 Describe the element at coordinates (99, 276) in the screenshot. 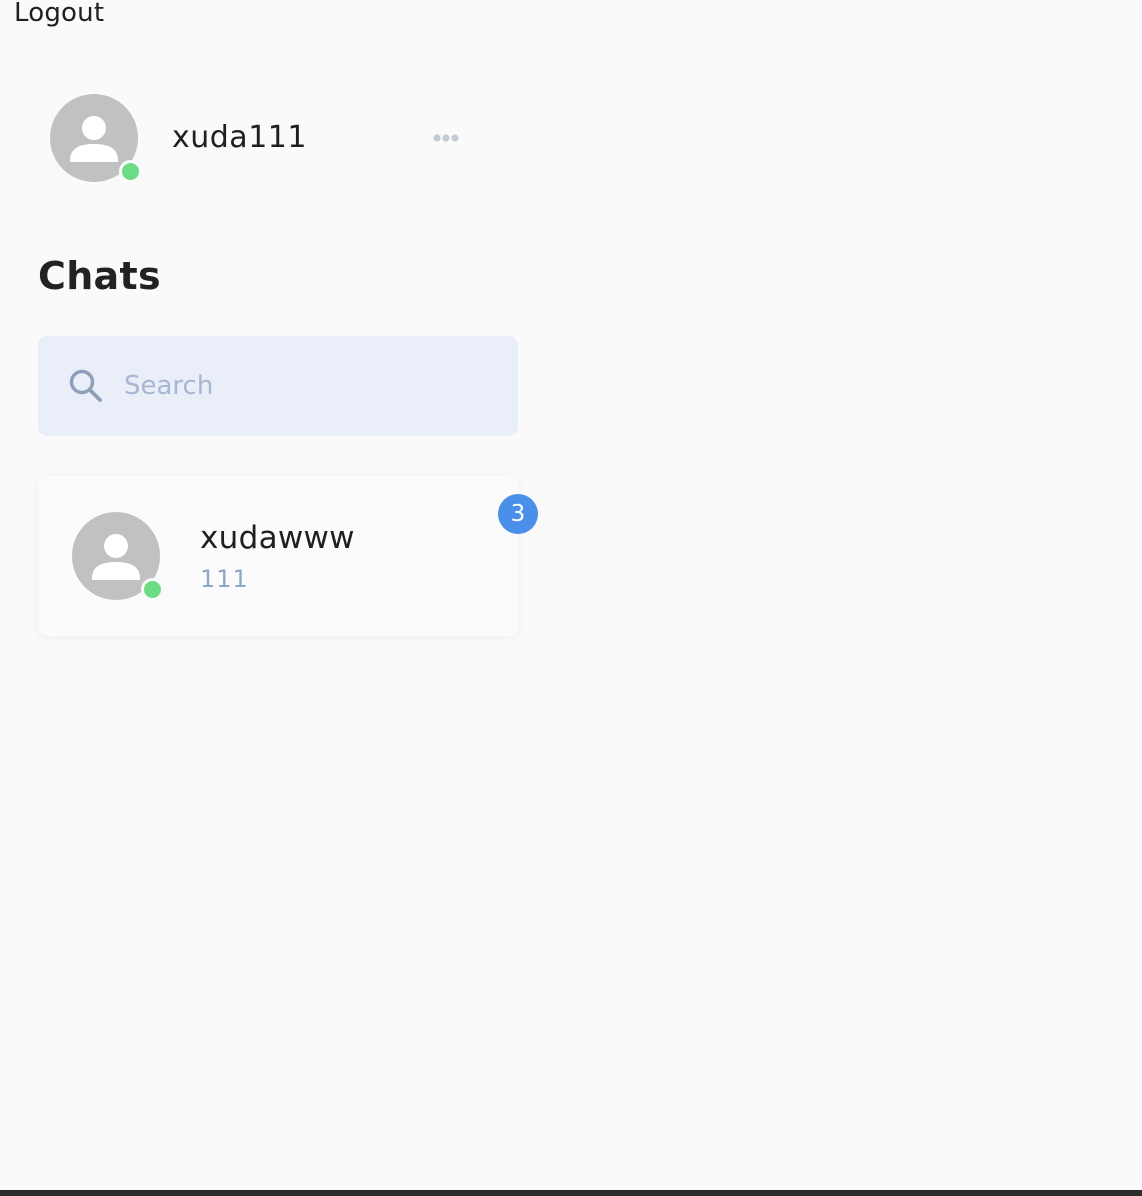

I see `chats-heading: Chats` at that location.